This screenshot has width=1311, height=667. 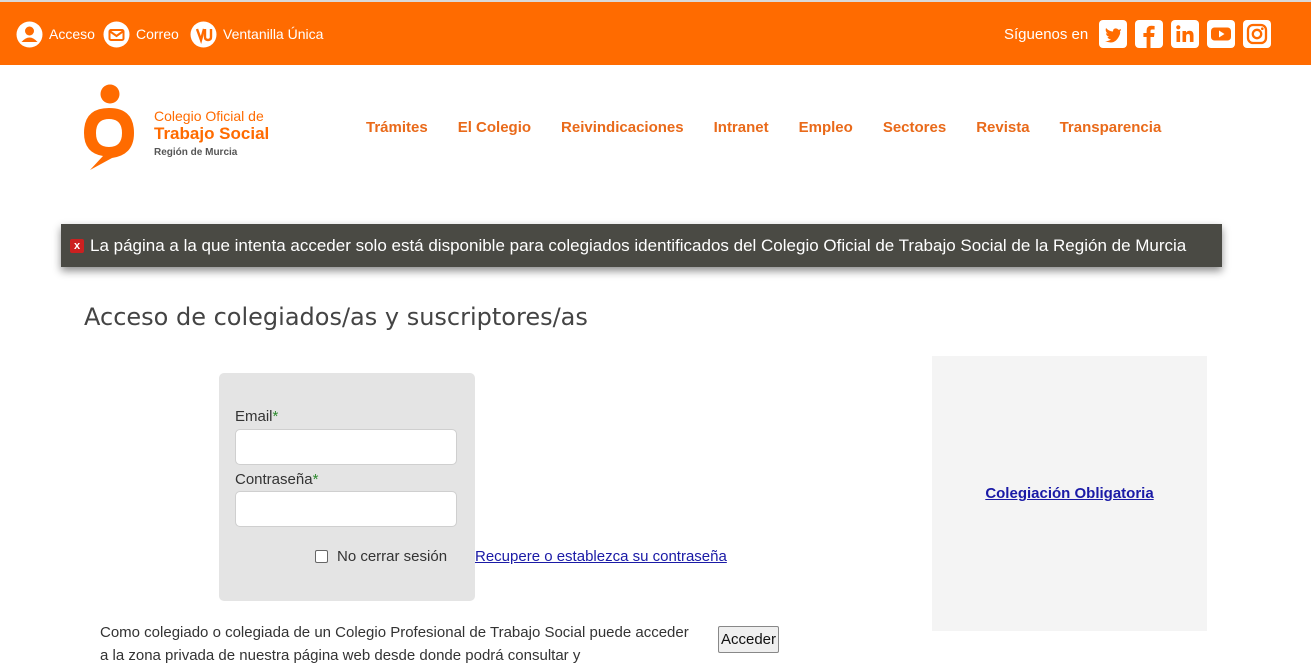 I want to click on follow-label: Síguenos en, so click(x=1046, y=34).